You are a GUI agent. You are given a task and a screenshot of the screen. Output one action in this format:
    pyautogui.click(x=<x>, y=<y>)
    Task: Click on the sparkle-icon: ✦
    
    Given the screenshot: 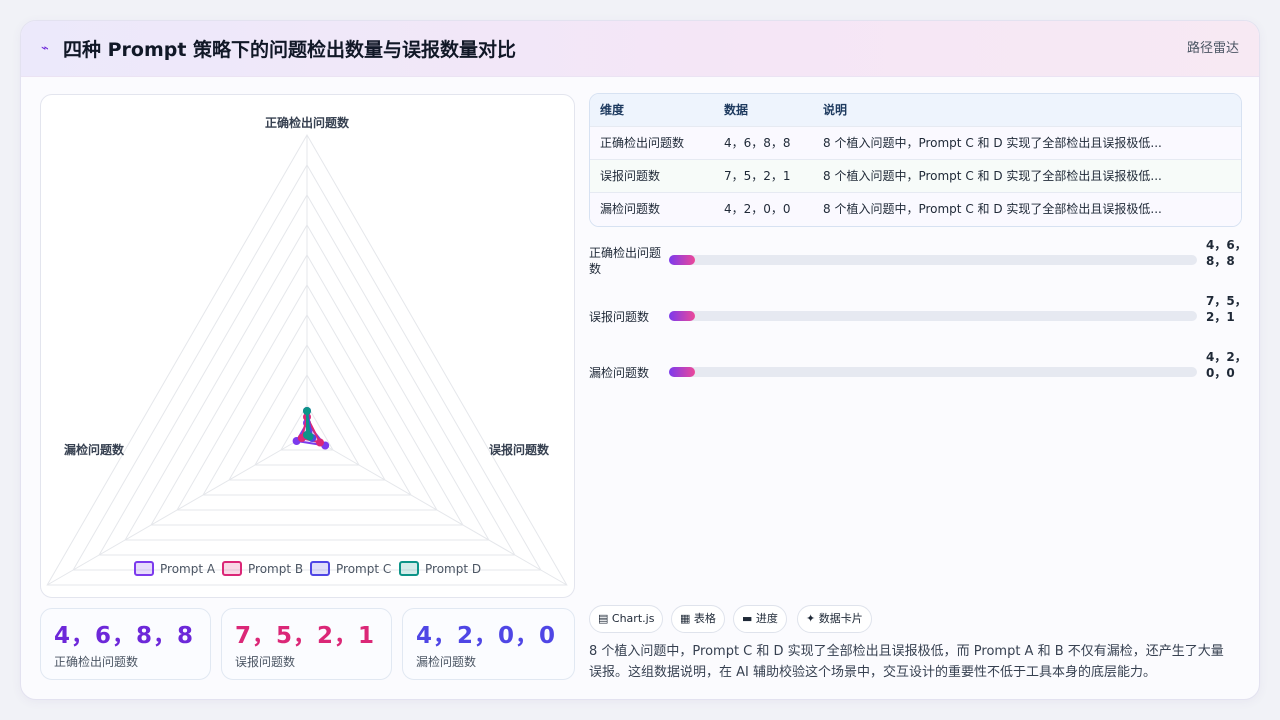 What is the action you would take?
    pyautogui.click(x=811, y=618)
    